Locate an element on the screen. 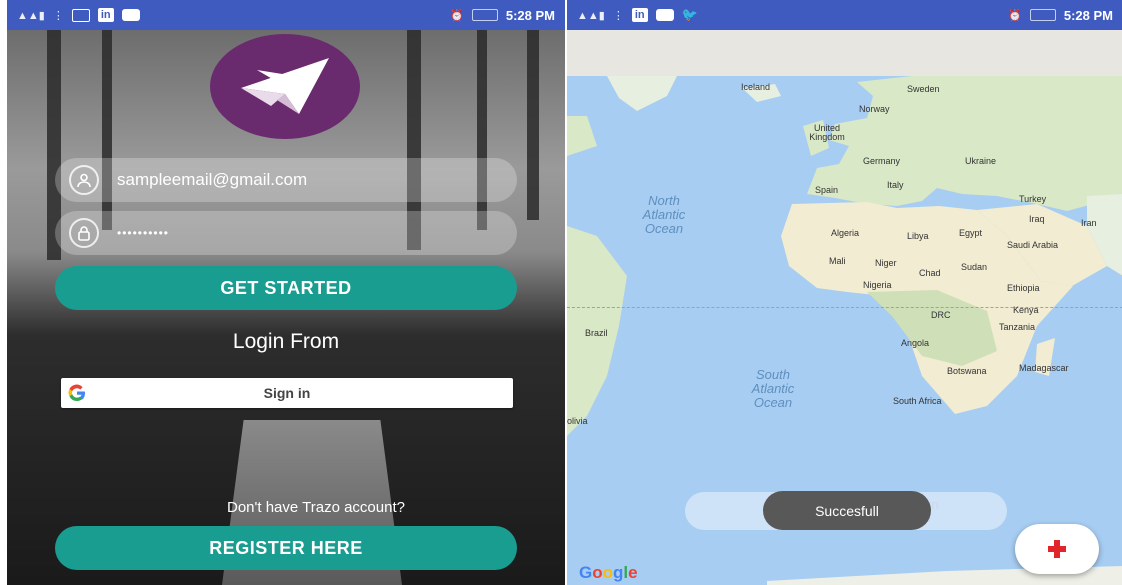 This screenshot has width=1122, height=585. add-location-button is located at coordinates (1057, 549).